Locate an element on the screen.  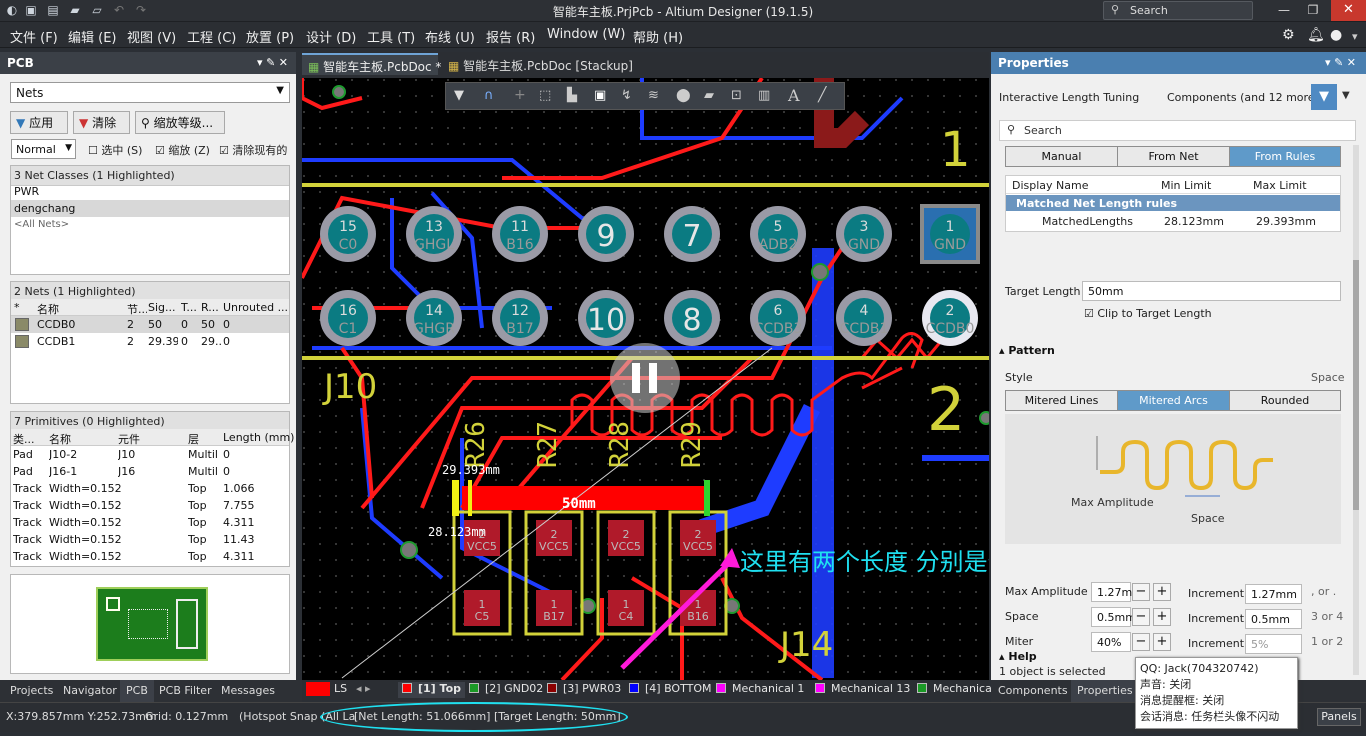
layer-set-button: LS is located at coordinates (340, 690).